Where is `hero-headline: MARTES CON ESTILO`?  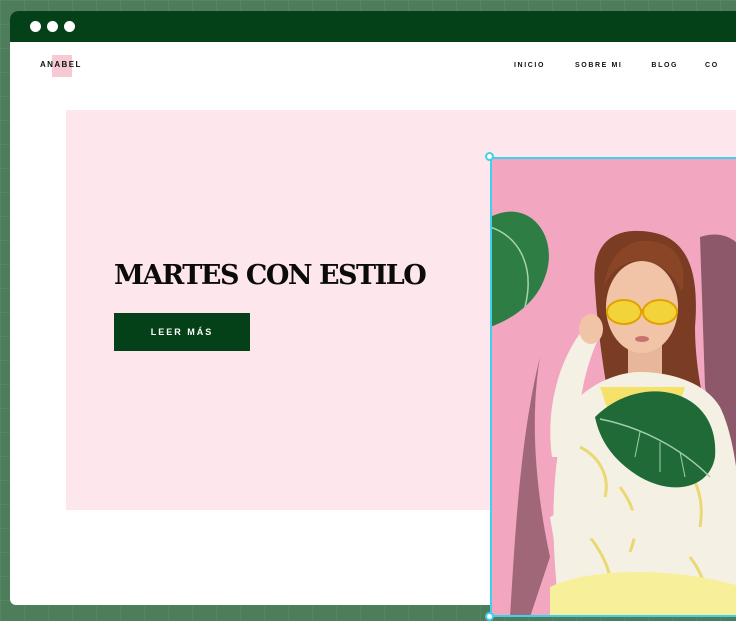
hero-headline: MARTES CON ESTILO is located at coordinates (270, 275).